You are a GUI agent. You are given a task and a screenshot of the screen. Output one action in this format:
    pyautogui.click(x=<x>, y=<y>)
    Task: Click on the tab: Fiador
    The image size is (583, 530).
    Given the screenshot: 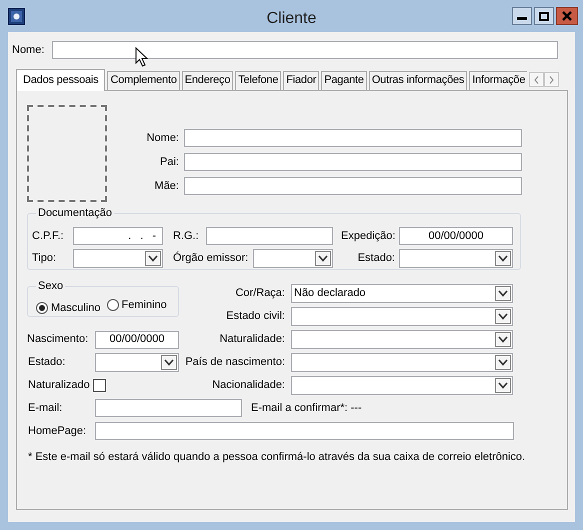 What is the action you would take?
    pyautogui.click(x=301, y=80)
    